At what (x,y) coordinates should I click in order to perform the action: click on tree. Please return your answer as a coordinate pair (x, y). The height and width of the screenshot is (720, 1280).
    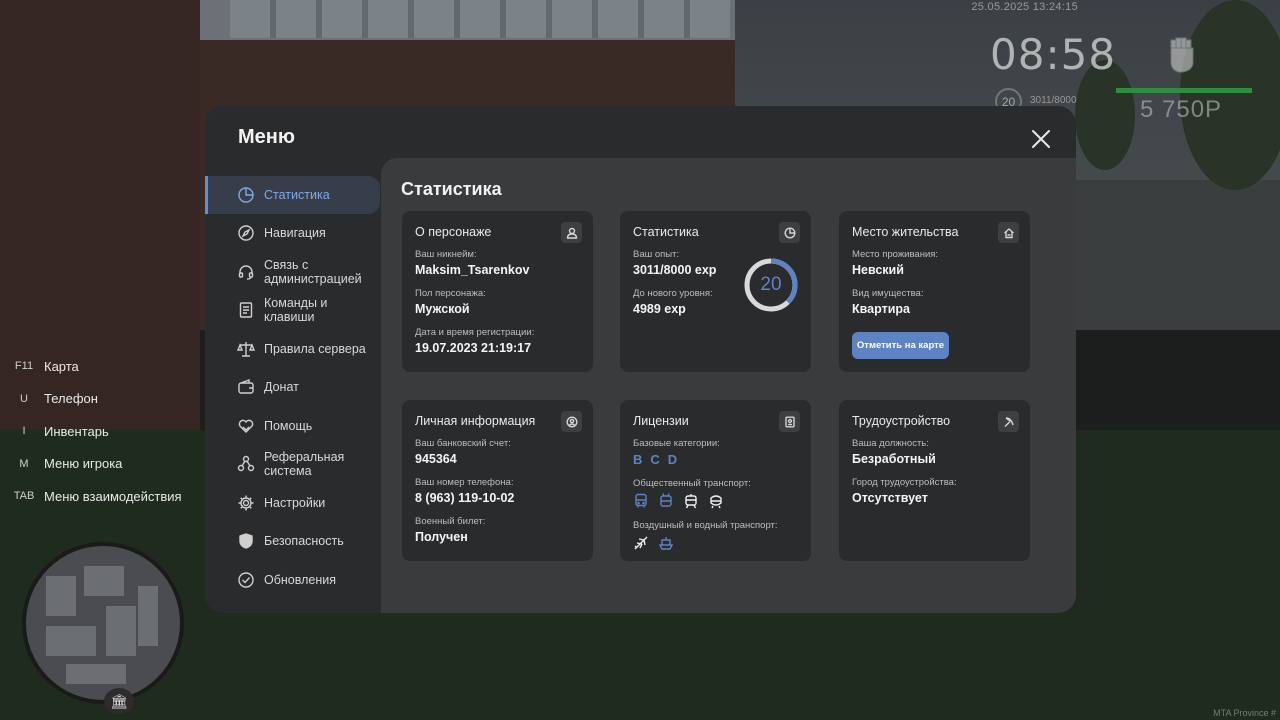
    Looking at the image, I should click on (1230, 95).